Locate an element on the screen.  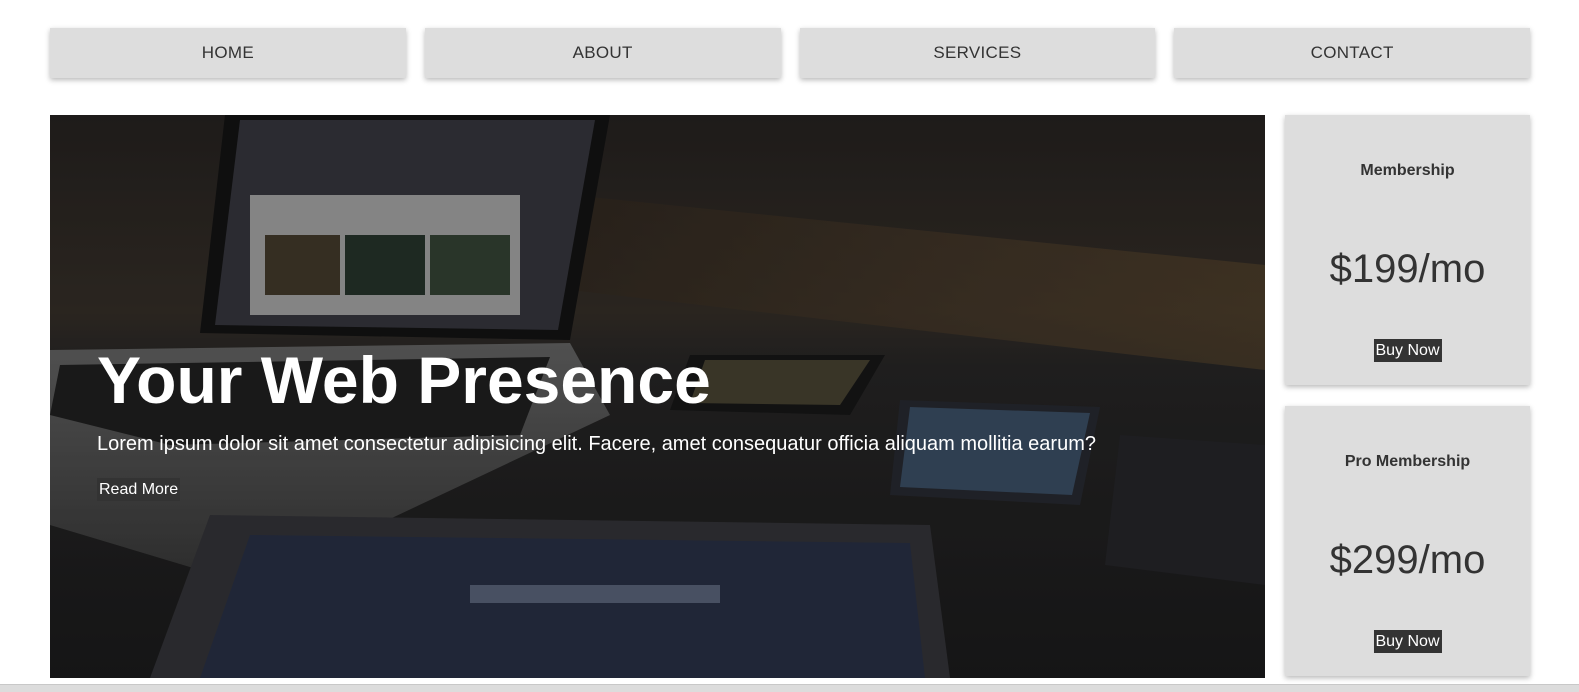
hero-title: Your Web Presence is located at coordinates (404, 380).